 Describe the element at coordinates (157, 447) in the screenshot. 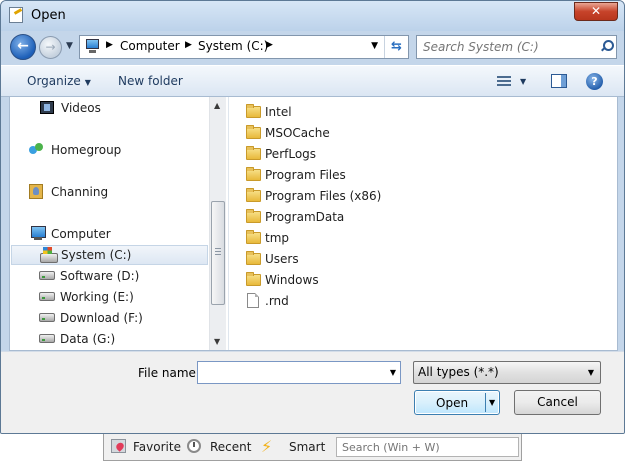

I see `favorite-button: Favorite` at that location.